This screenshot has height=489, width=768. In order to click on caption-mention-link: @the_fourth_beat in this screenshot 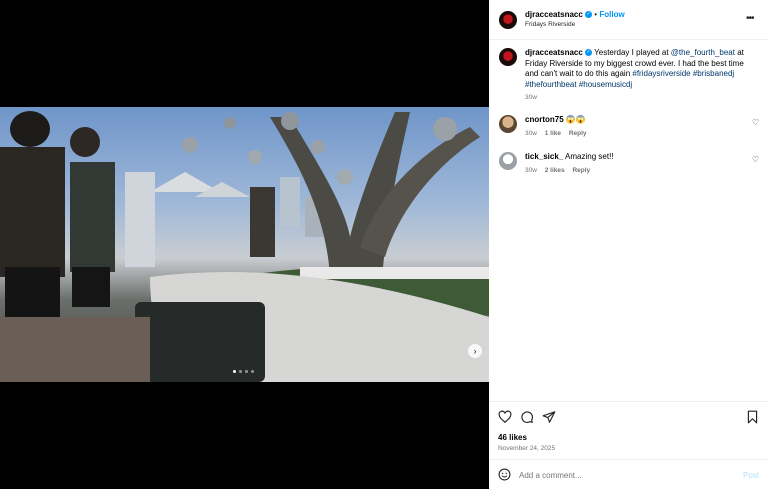, I will do `click(703, 52)`.